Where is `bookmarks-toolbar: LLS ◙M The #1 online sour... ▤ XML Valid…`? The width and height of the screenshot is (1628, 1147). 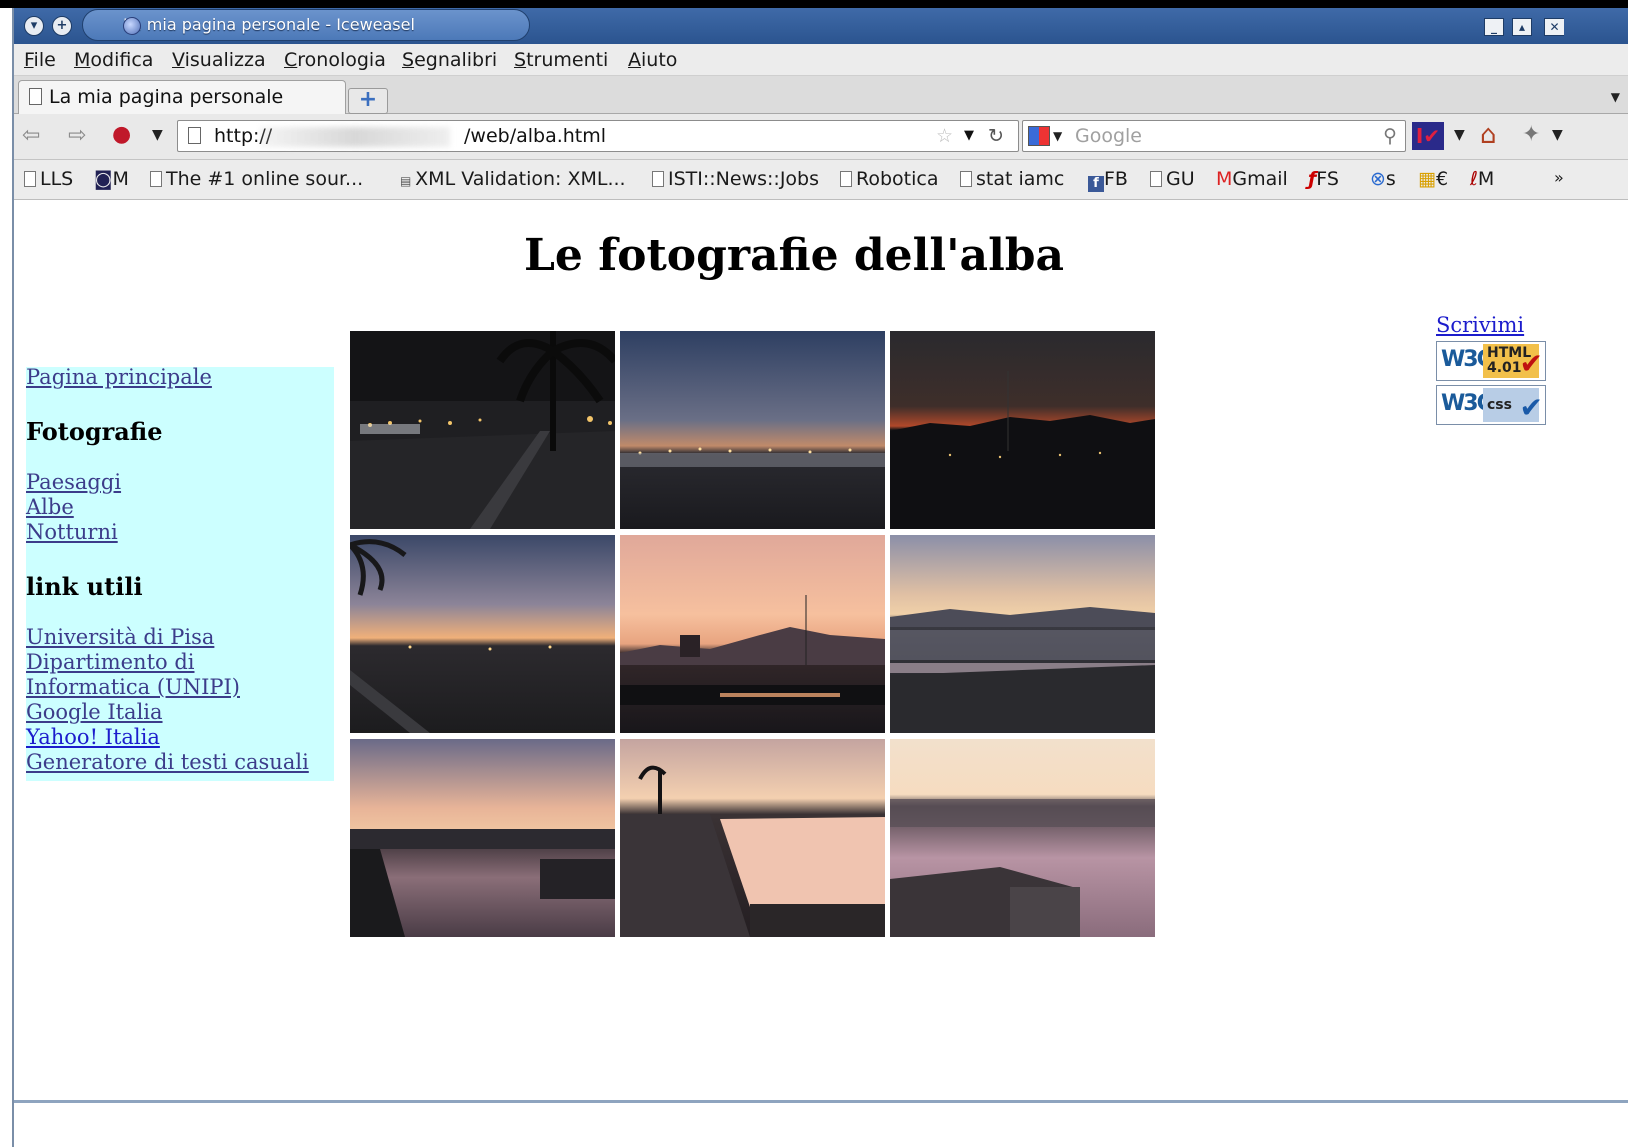
bookmarks-toolbar: LLS ◙M The #1 online sour... ▤ XML Valid… is located at coordinates (821, 180).